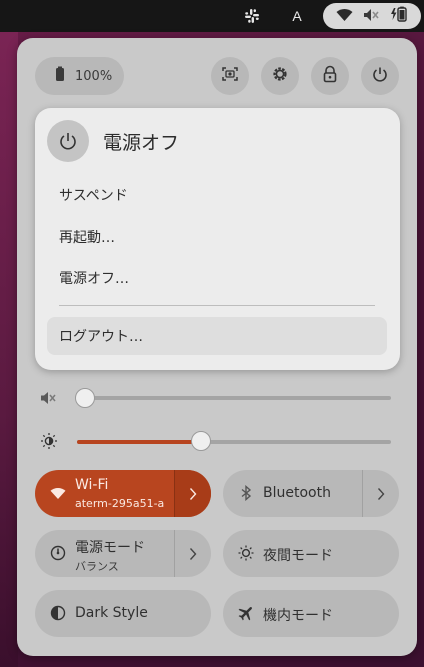 The image size is (424, 667). Describe the element at coordinates (60, 76) in the screenshot. I see `battery-full-icon` at that location.